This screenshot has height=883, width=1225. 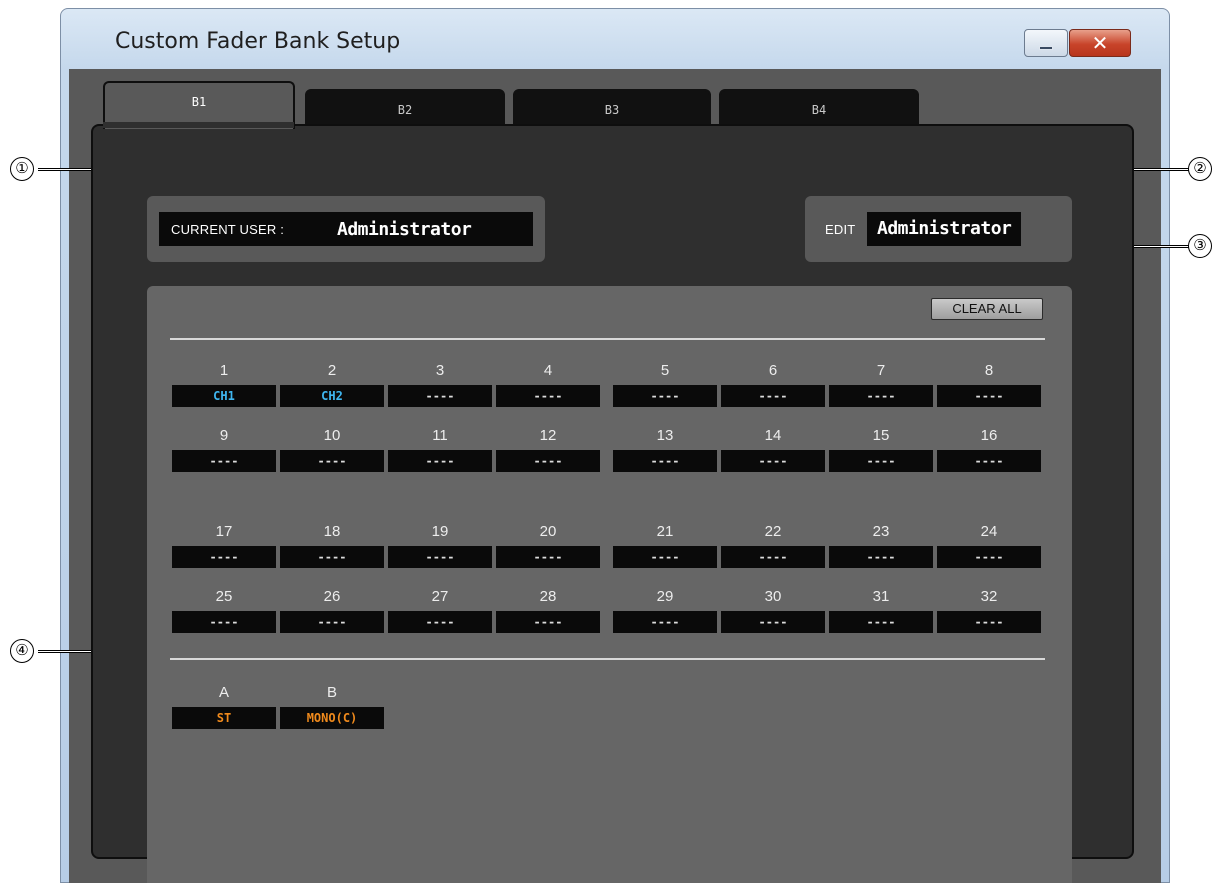 I want to click on fader-number: 15, so click(x=881, y=435).